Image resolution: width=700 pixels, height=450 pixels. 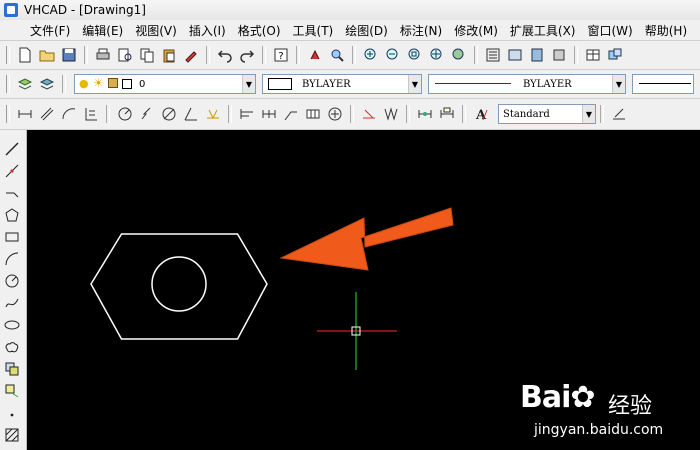 I want to click on menu-draw: 绘图(D), so click(x=366, y=30).